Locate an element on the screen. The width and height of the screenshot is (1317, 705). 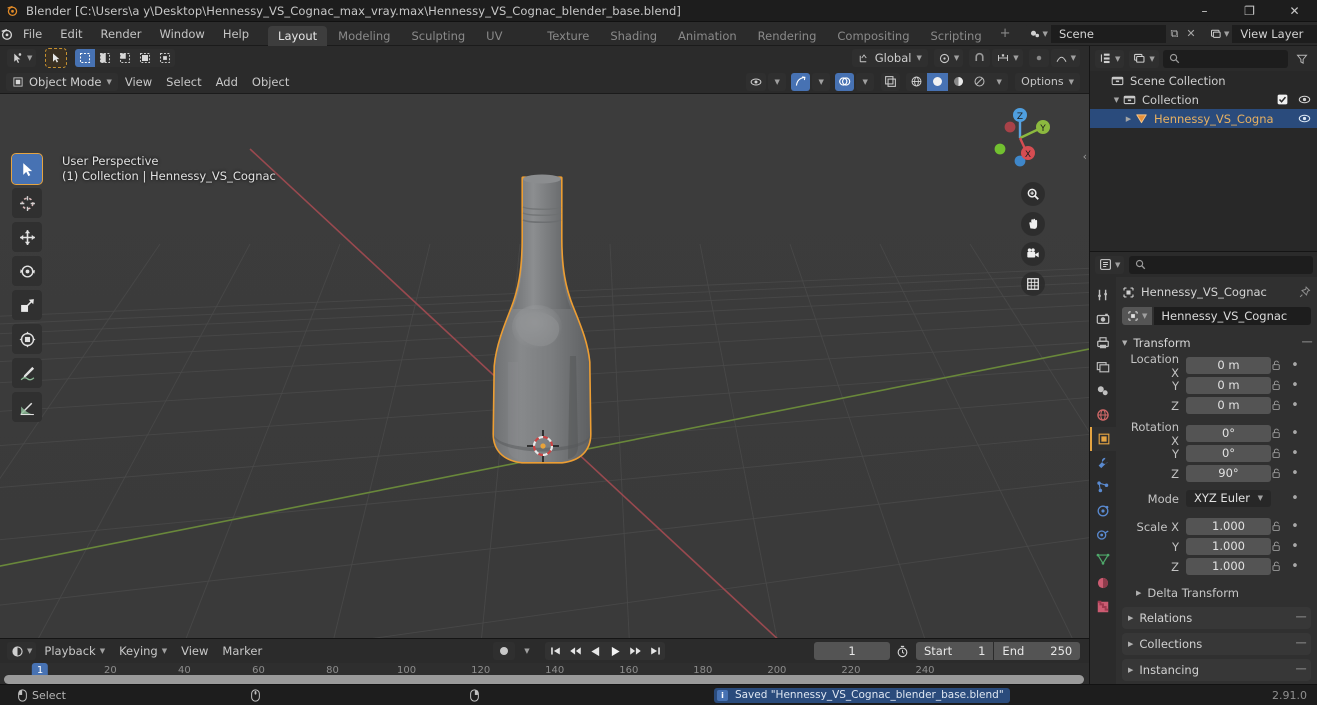
scale-x-field: 1.000 is located at coordinates (1228, 526).